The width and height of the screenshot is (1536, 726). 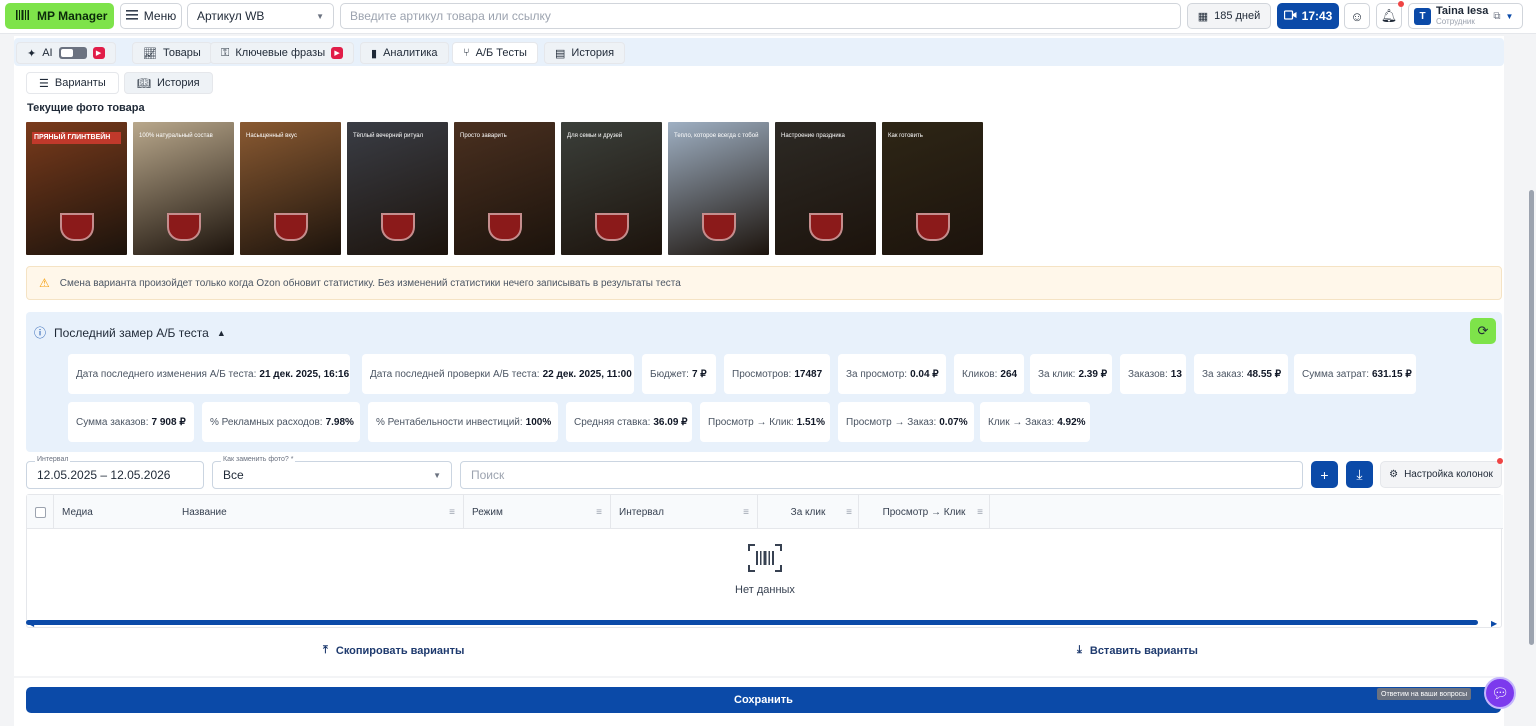 What do you see at coordinates (1176, 374) in the screenshot?
I see `stat-value: 13` at bounding box center [1176, 374].